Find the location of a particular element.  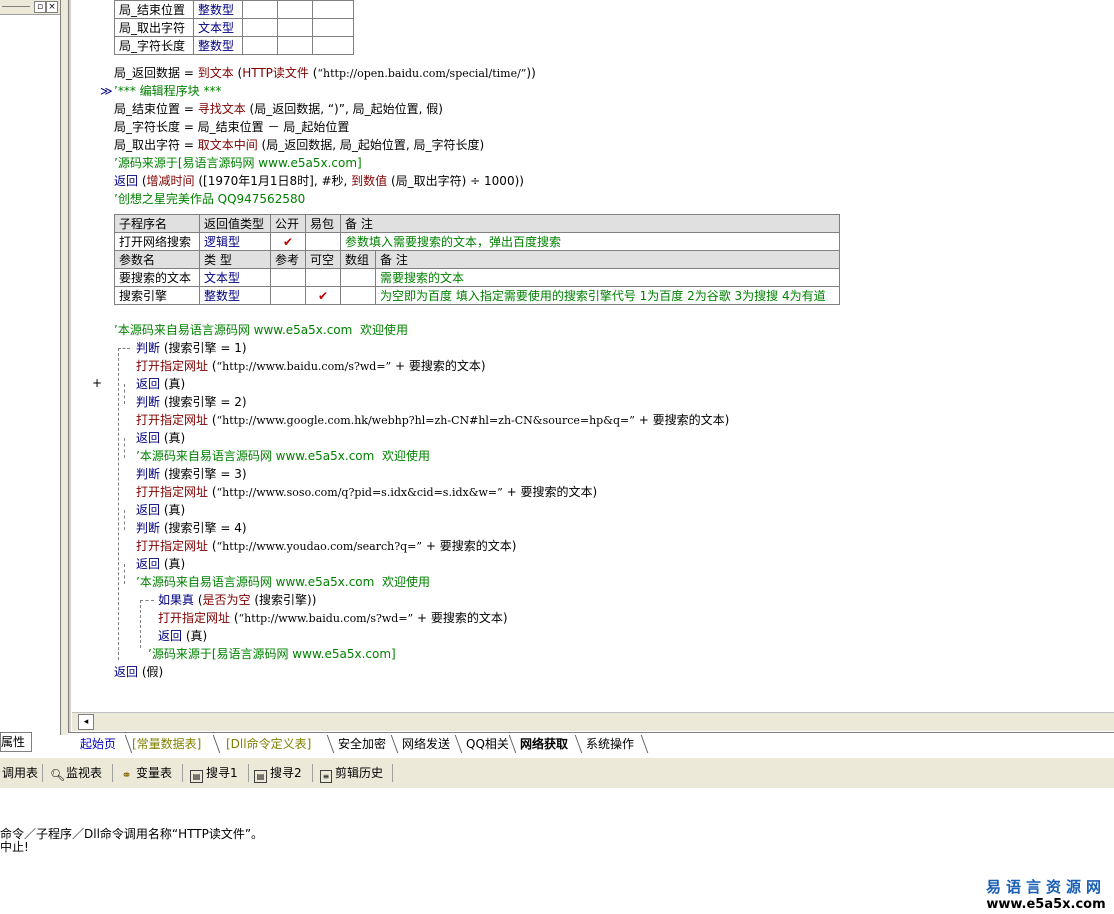

tab-dll-commands: [Dll命令定义表] is located at coordinates (268, 744).